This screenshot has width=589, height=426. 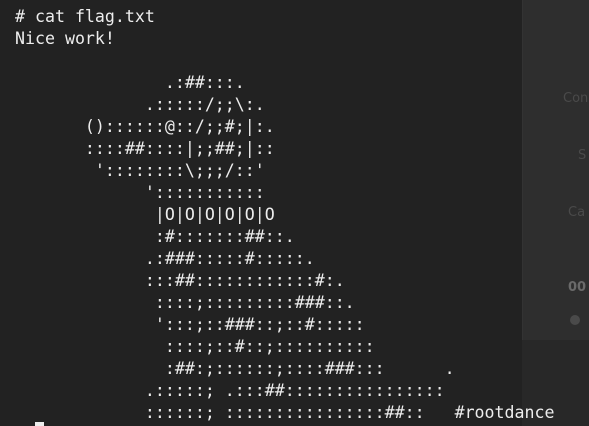 I want to click on terminal-line: ':::;::###::;::#:::::, so click(x=190, y=324).